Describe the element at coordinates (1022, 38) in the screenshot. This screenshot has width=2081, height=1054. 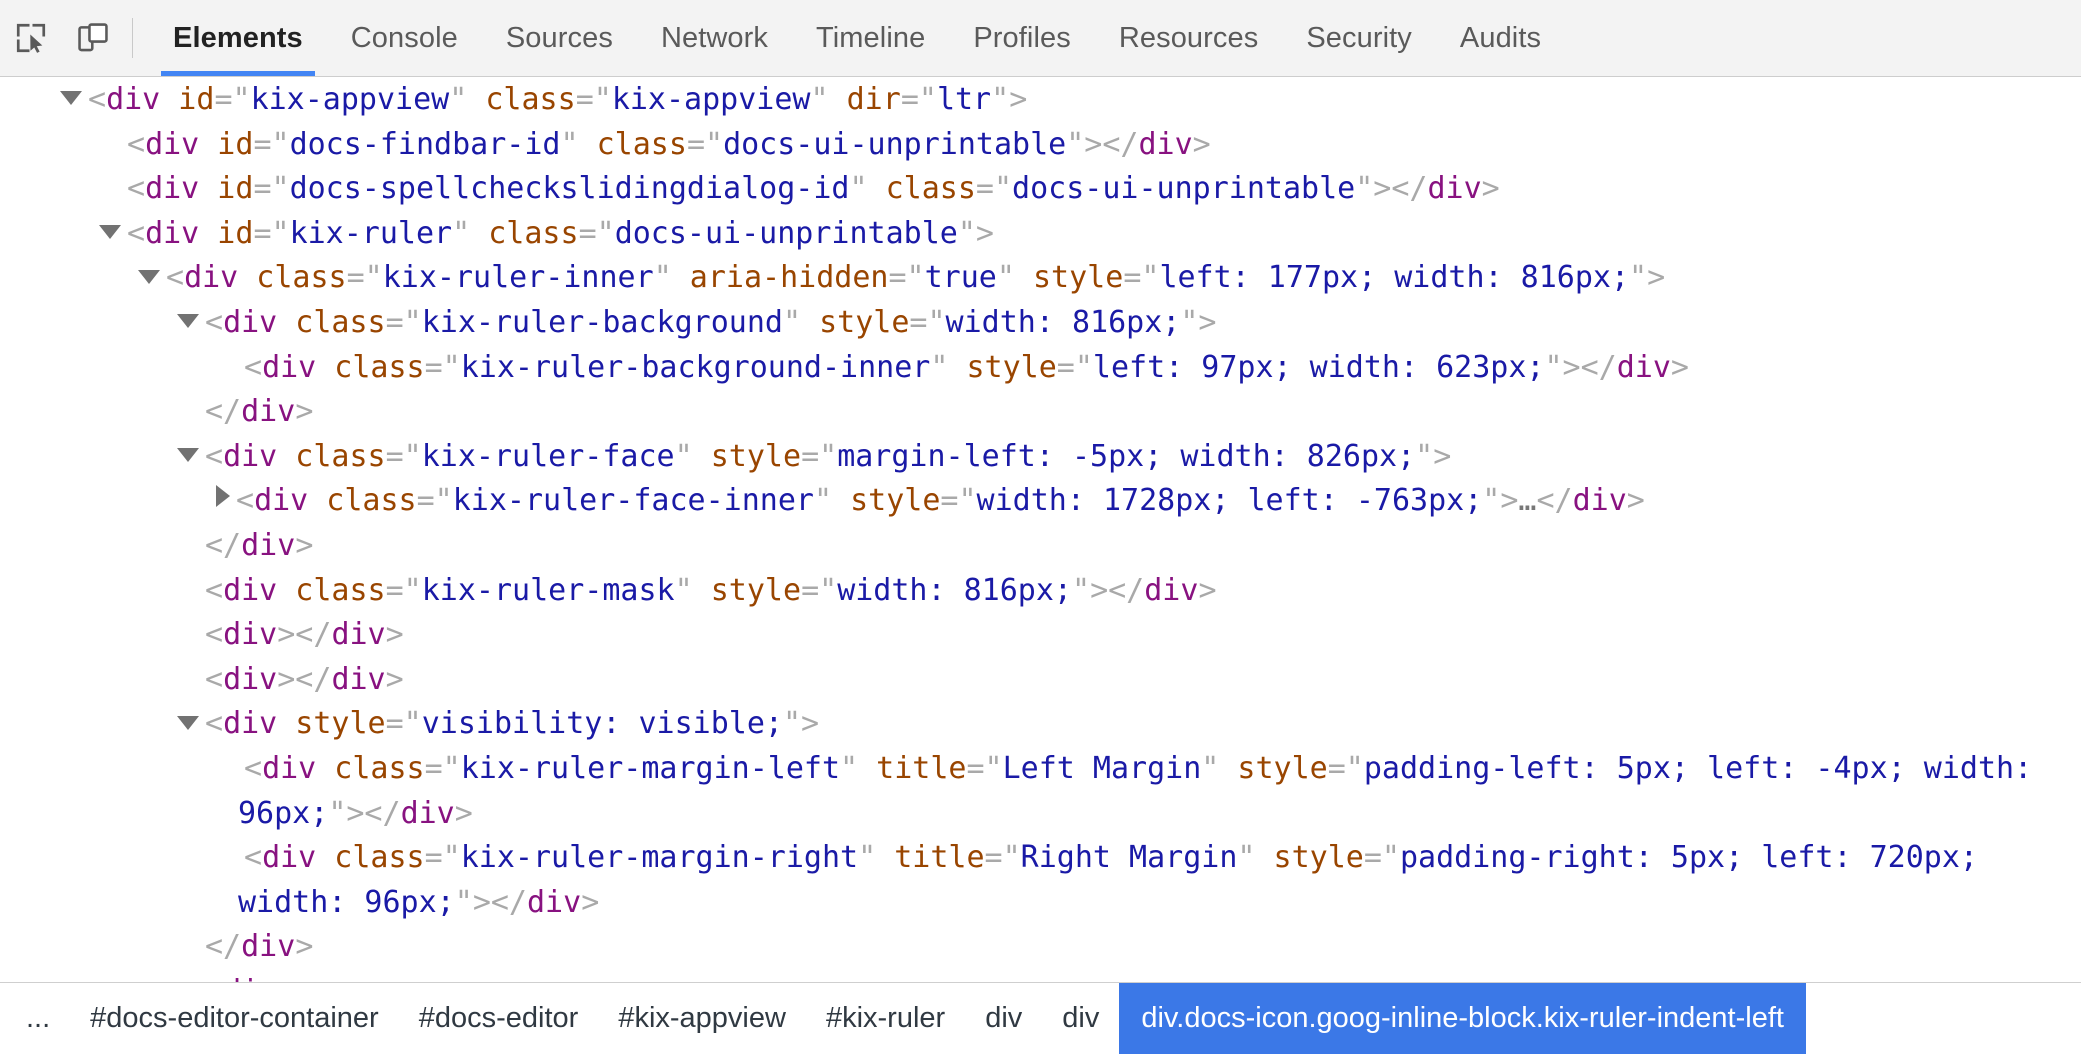
I see `tab-profiles: Profiles` at that location.